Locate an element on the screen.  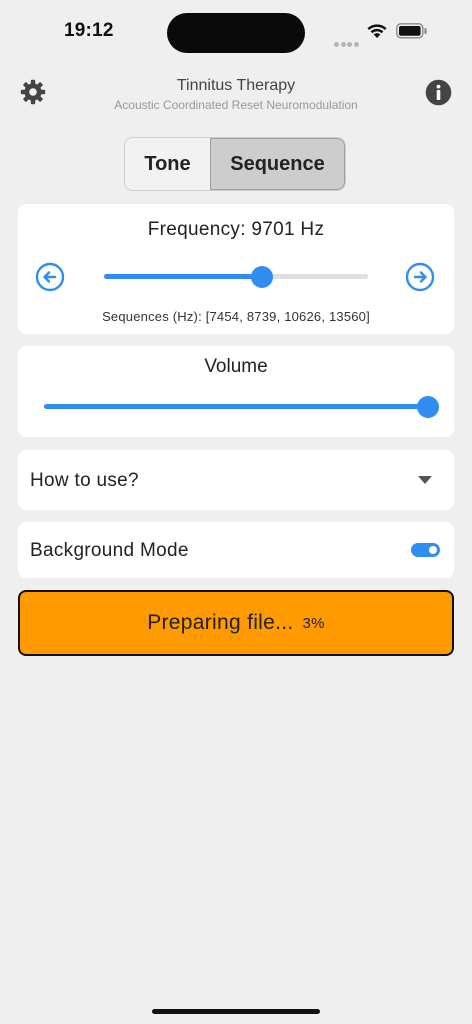
volume-slider-thumb is located at coordinates (428, 406).